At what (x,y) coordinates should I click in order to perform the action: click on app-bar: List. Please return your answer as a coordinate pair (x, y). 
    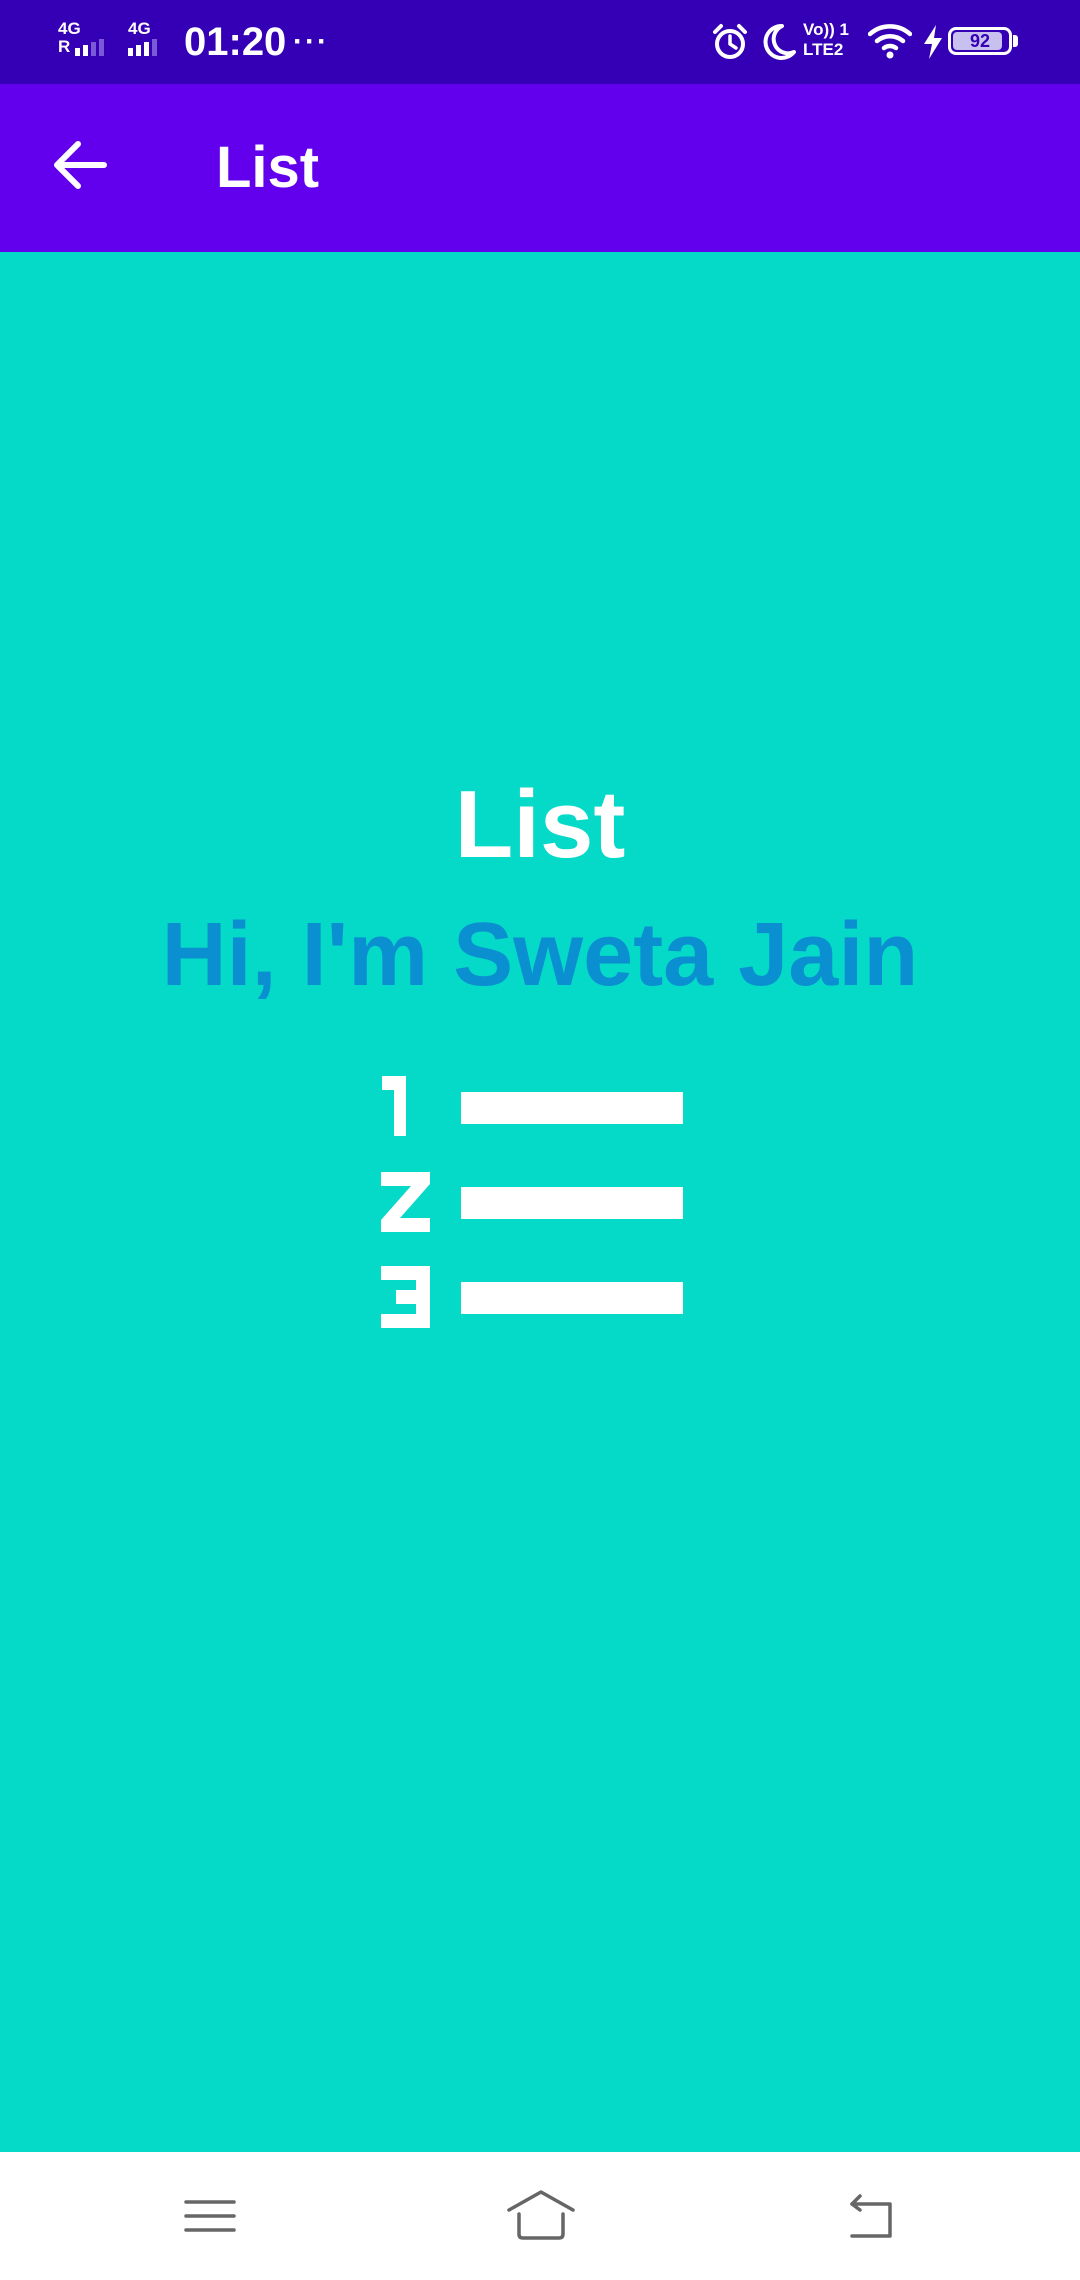
    Looking at the image, I should click on (540, 168).